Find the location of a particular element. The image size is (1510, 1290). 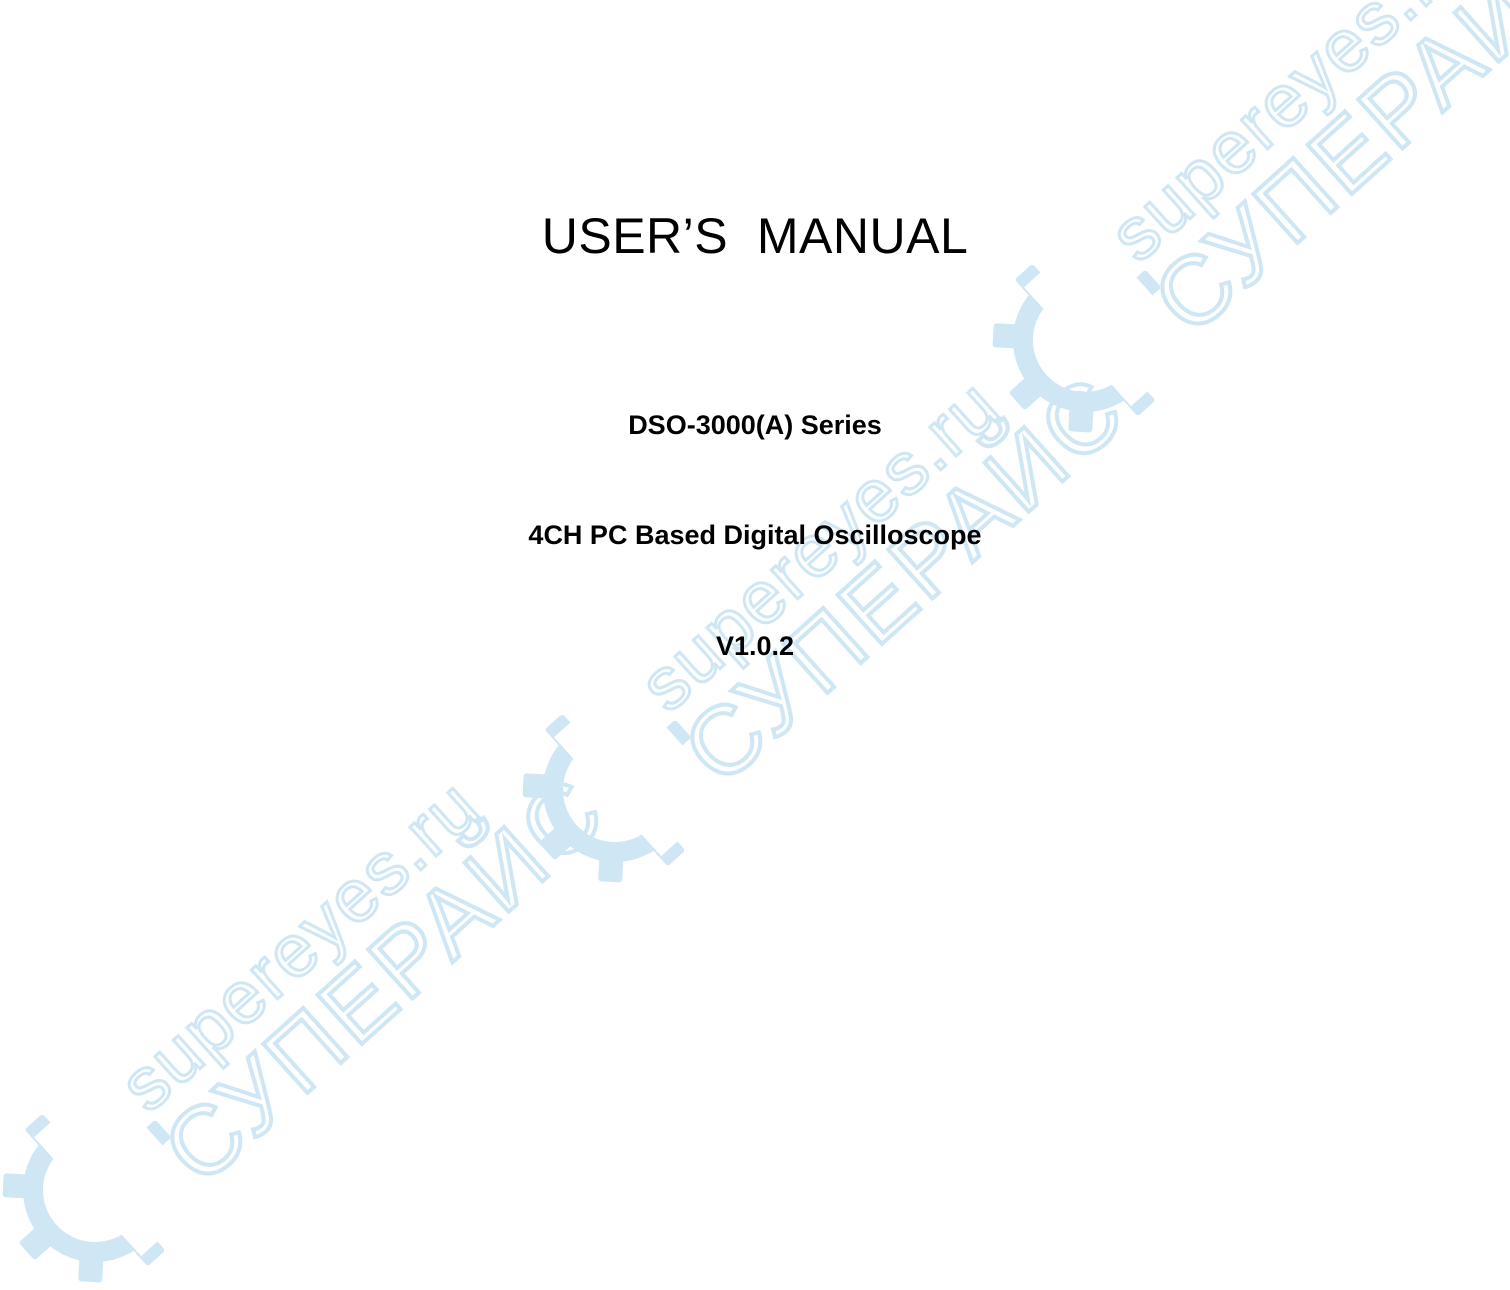

document-title: USER’S MANUAL is located at coordinates (755, 236).